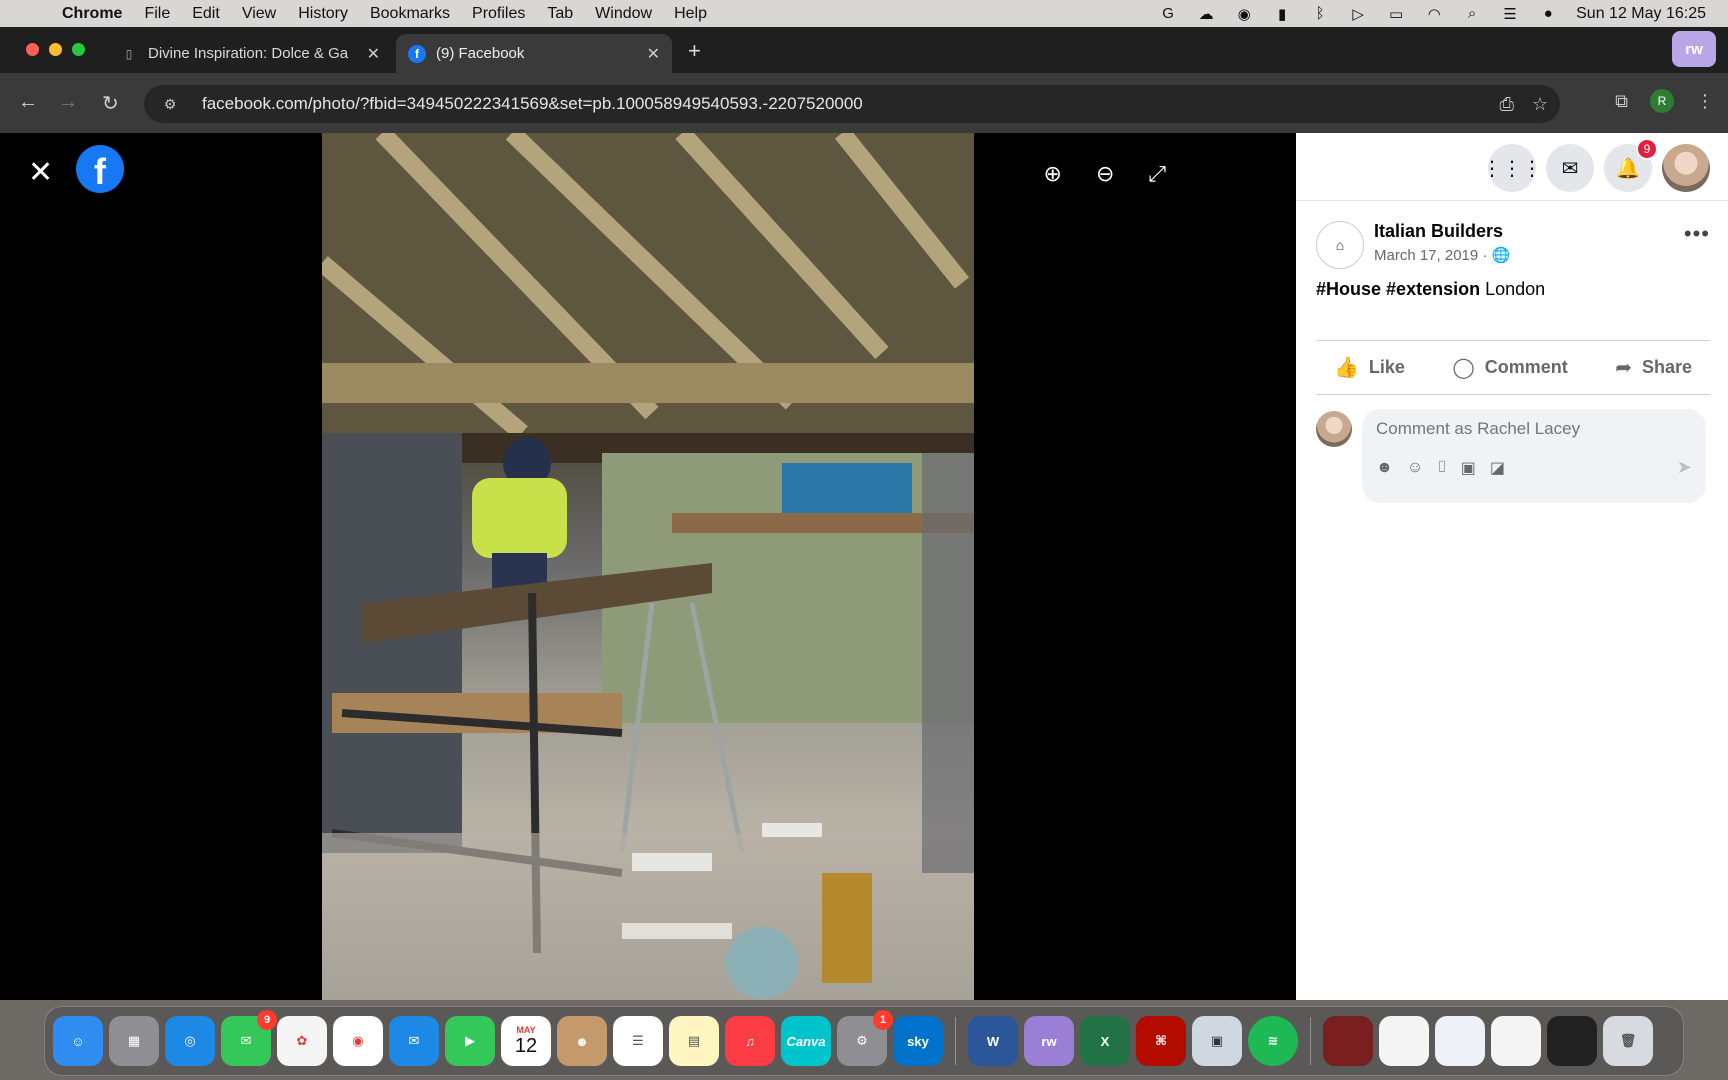 The width and height of the screenshot is (1728, 1080). Describe the element at coordinates (206, 14) in the screenshot. I see `menu-edit: Edit` at that location.